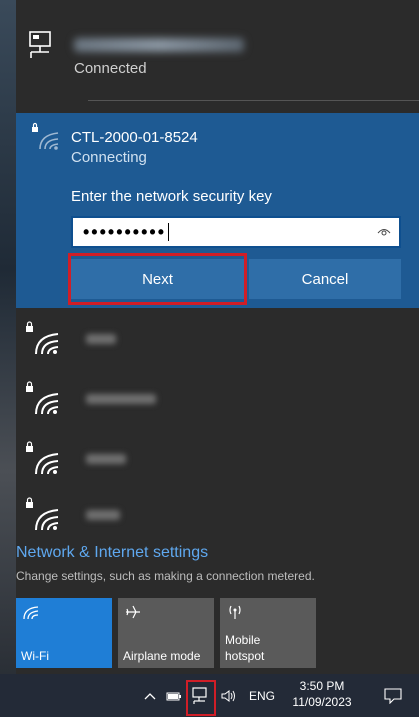 This screenshot has height=717, width=419. What do you see at coordinates (322, 686) in the screenshot?
I see `clock-time: 3:50 PM` at bounding box center [322, 686].